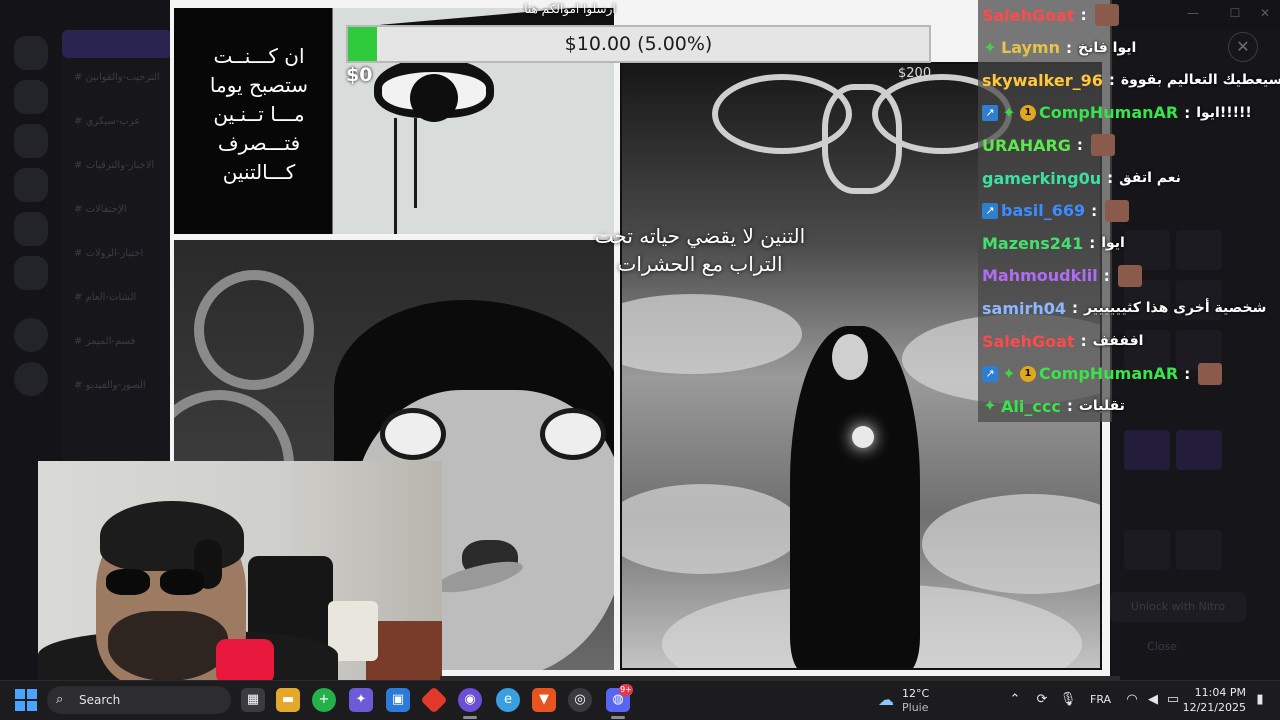 This screenshot has width=1280, height=720. I want to click on clock-time: 11:04 PM, so click(1216, 692).